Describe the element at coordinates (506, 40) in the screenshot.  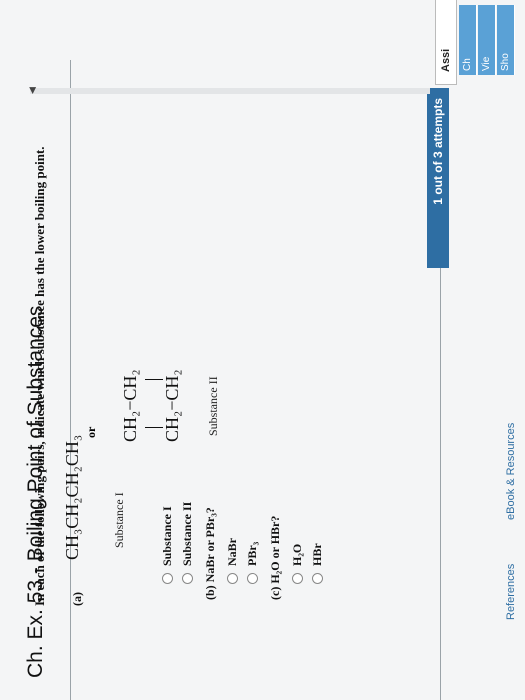
I see `sidebar-item-show: Sho` at that location.